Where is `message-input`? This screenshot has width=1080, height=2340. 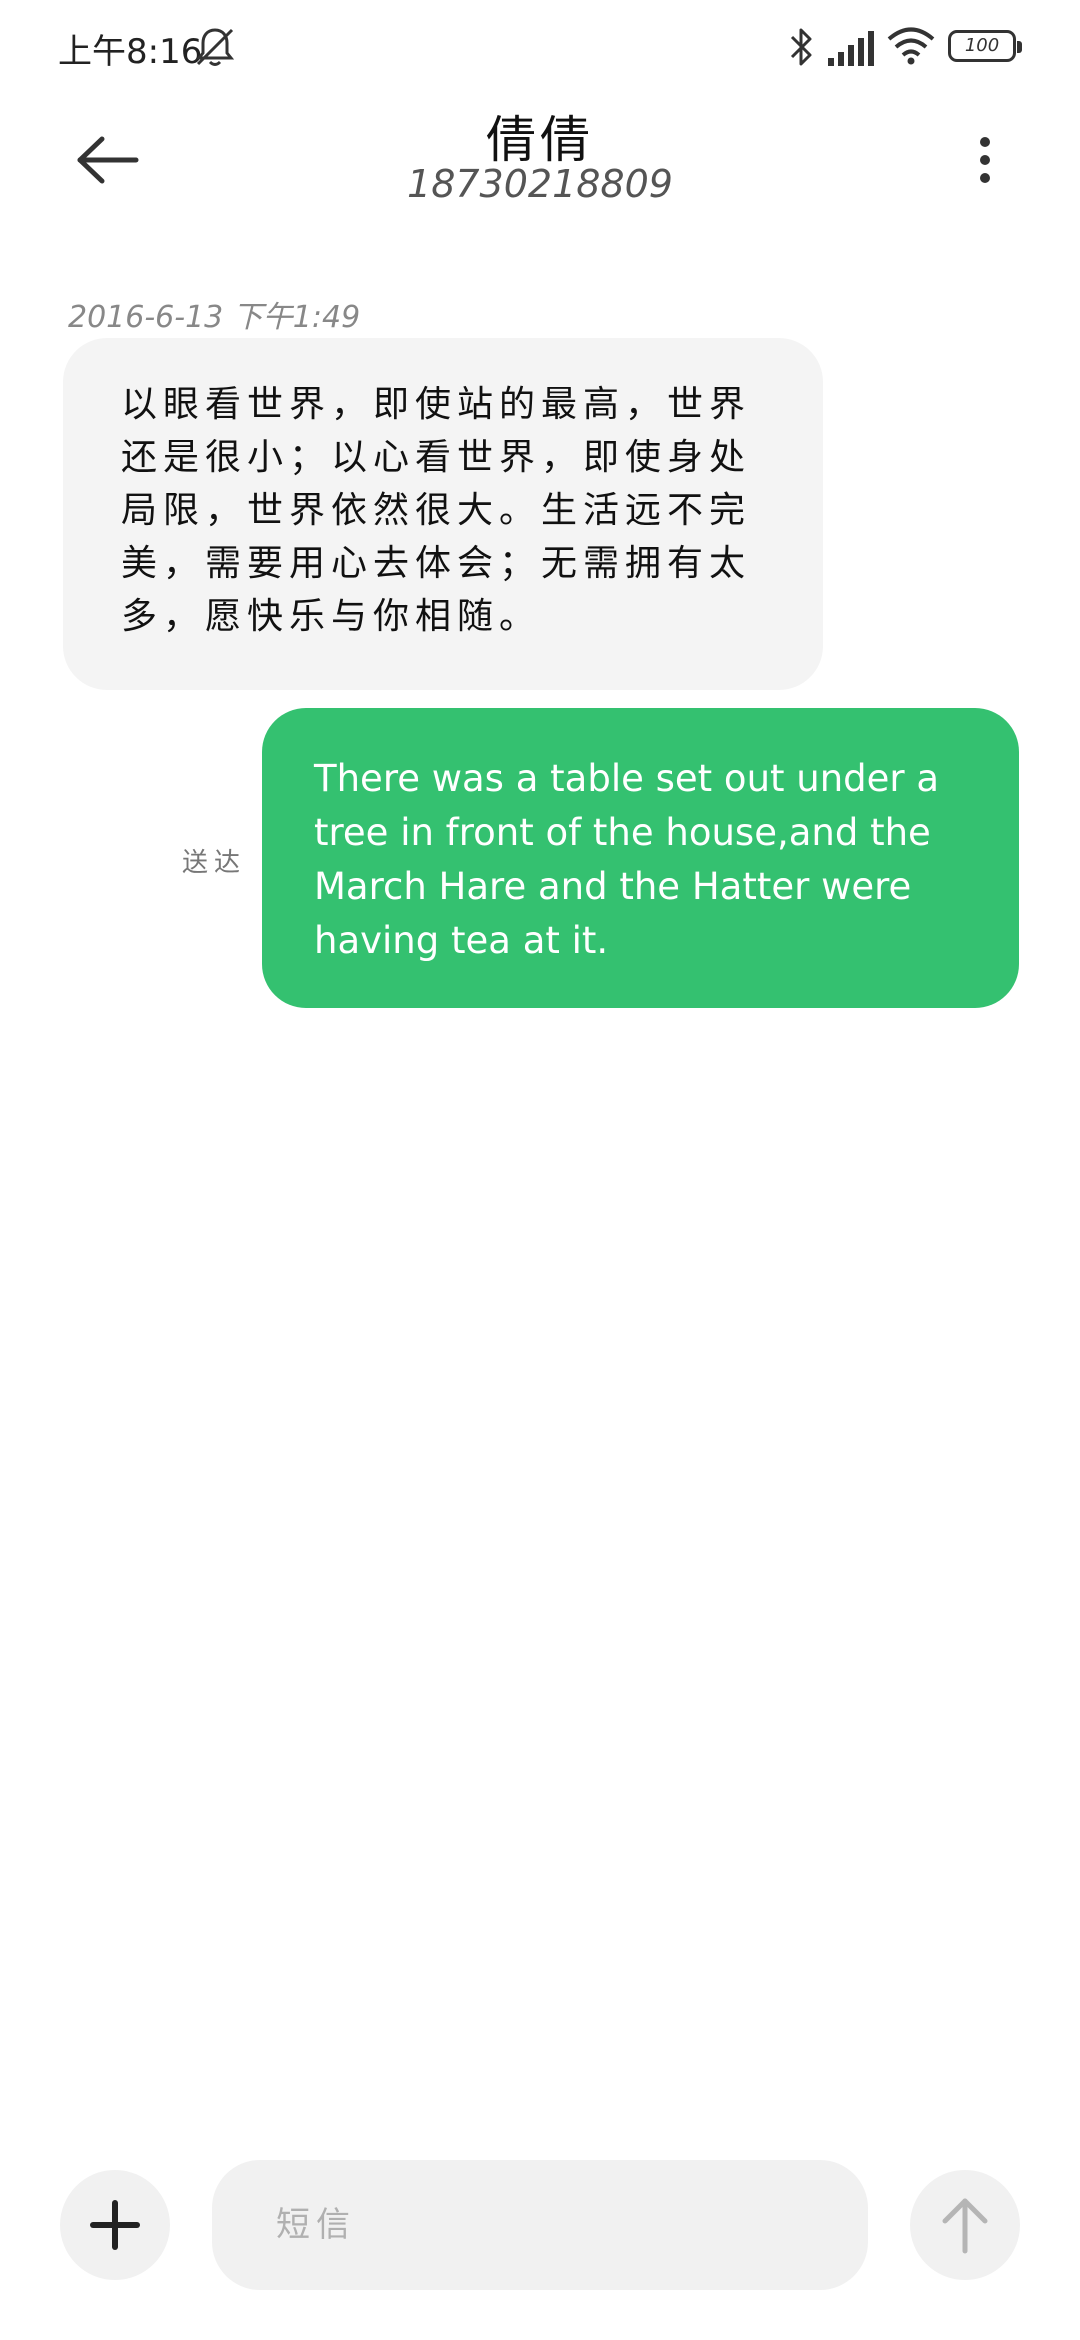
message-input is located at coordinates (540, 2225).